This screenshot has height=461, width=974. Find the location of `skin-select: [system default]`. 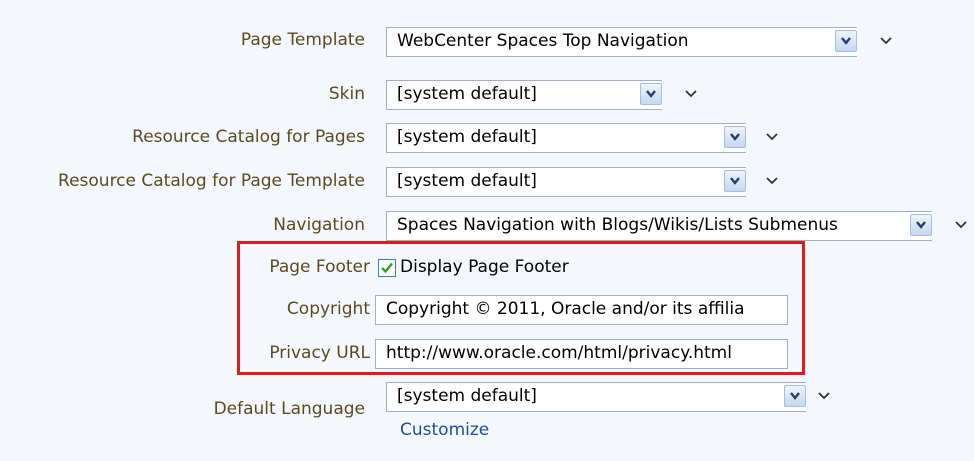

skin-select: [system default] is located at coordinates (524, 95).